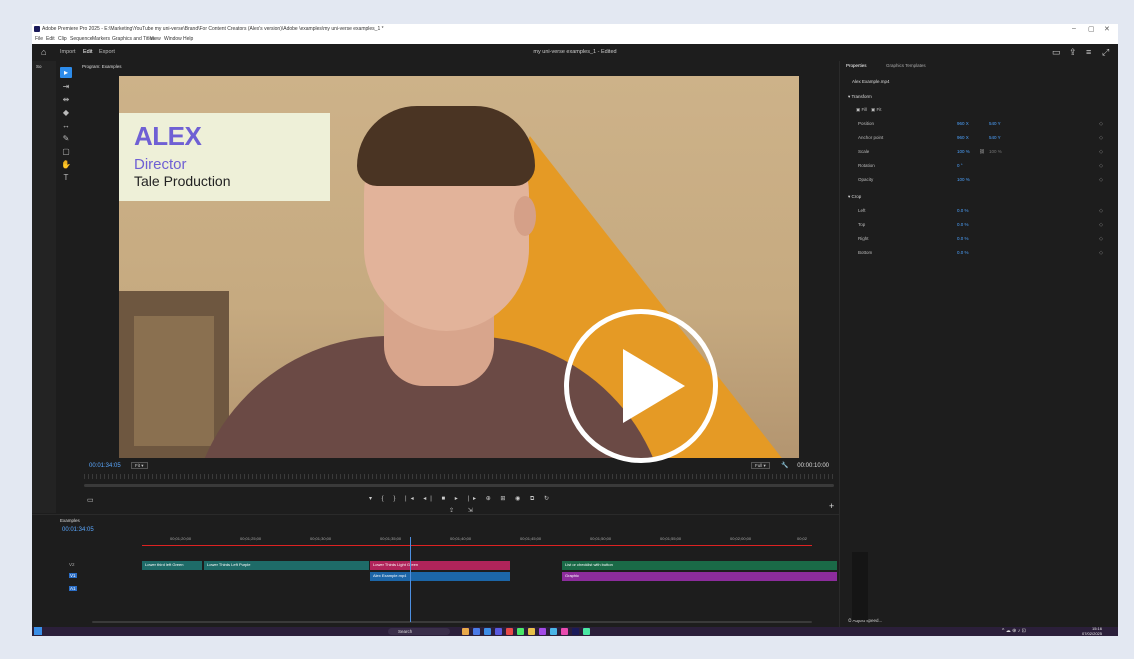  I want to click on tab-properties: Properties, so click(856, 65).